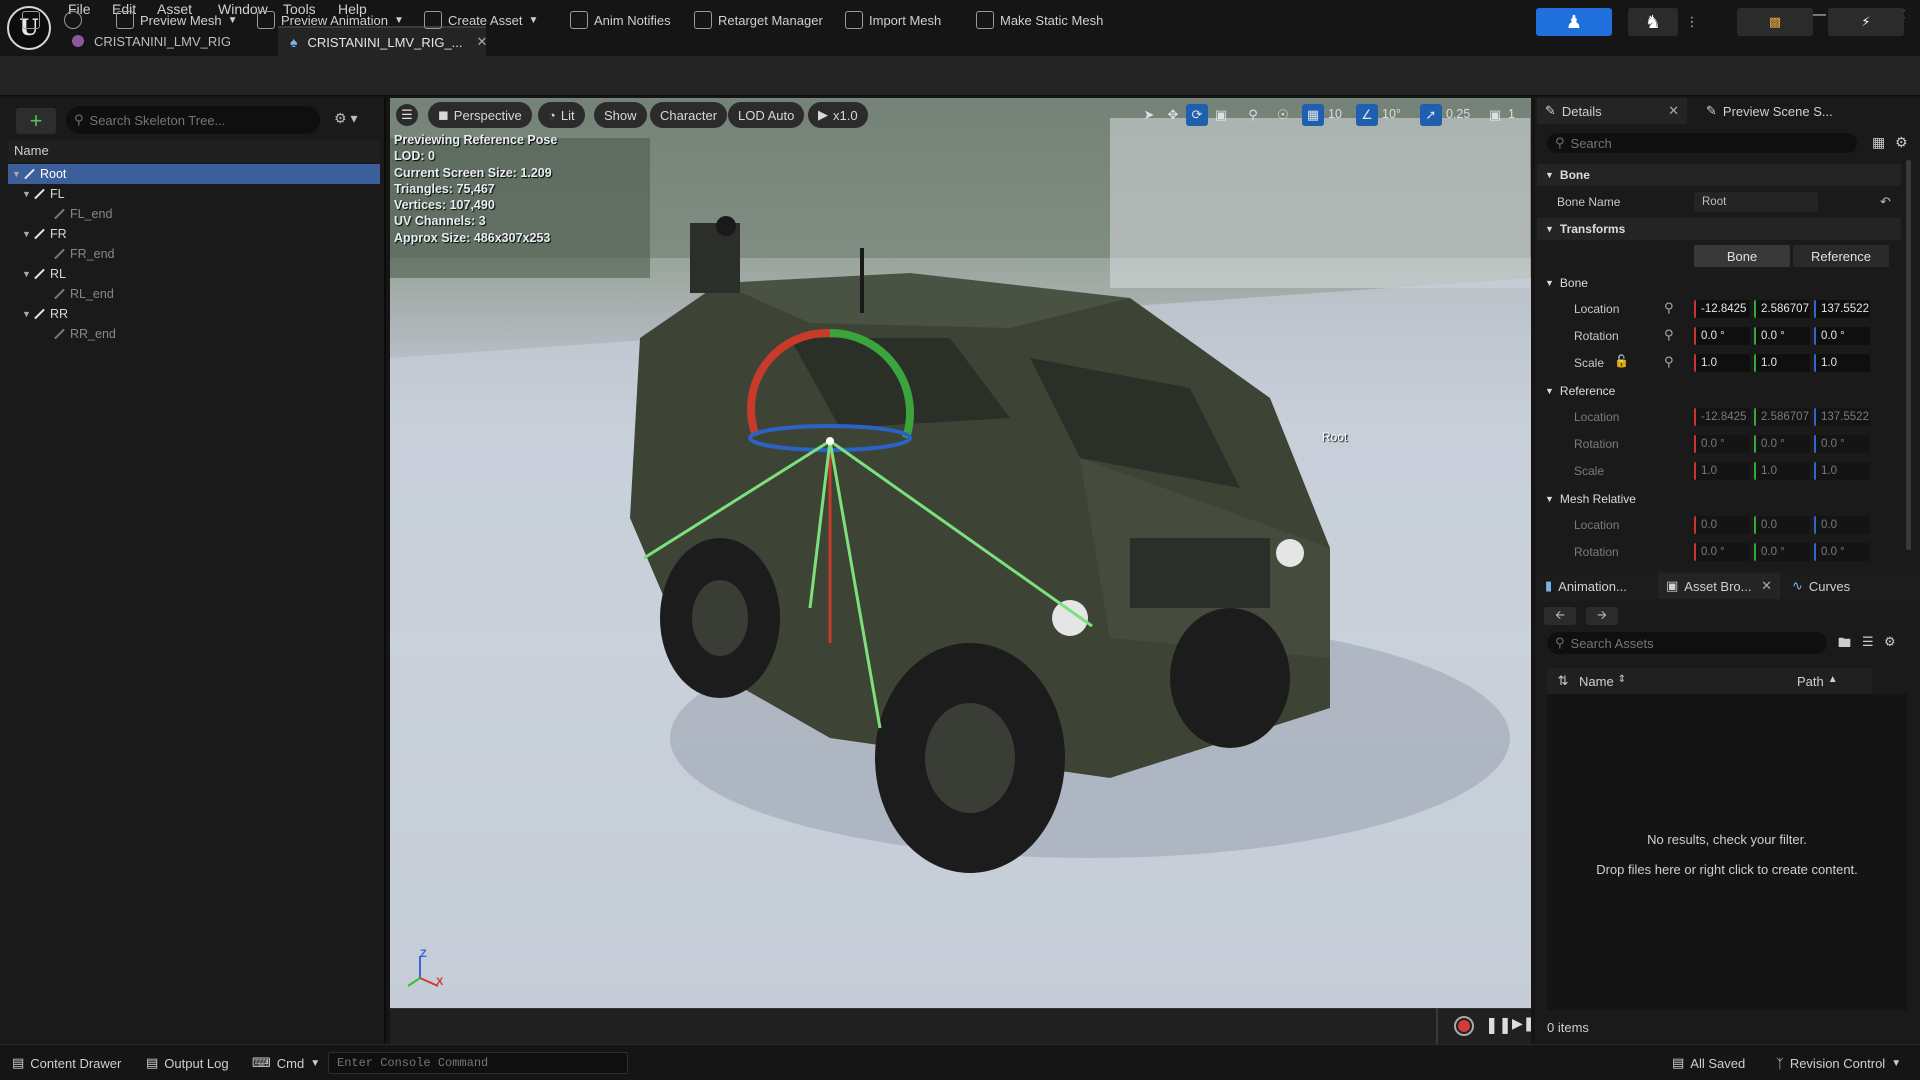  What do you see at coordinates (1687, 643) in the screenshot?
I see `asset-search-box: ⚲` at bounding box center [1687, 643].